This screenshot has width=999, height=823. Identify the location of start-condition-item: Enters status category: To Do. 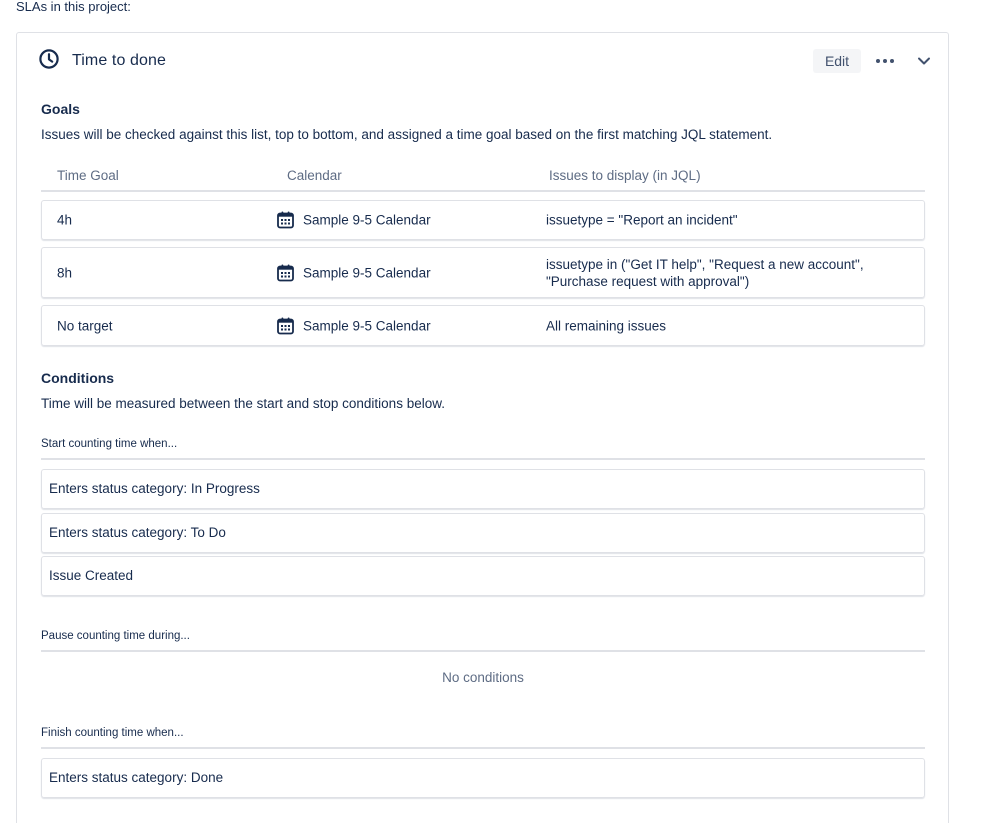
(483, 533).